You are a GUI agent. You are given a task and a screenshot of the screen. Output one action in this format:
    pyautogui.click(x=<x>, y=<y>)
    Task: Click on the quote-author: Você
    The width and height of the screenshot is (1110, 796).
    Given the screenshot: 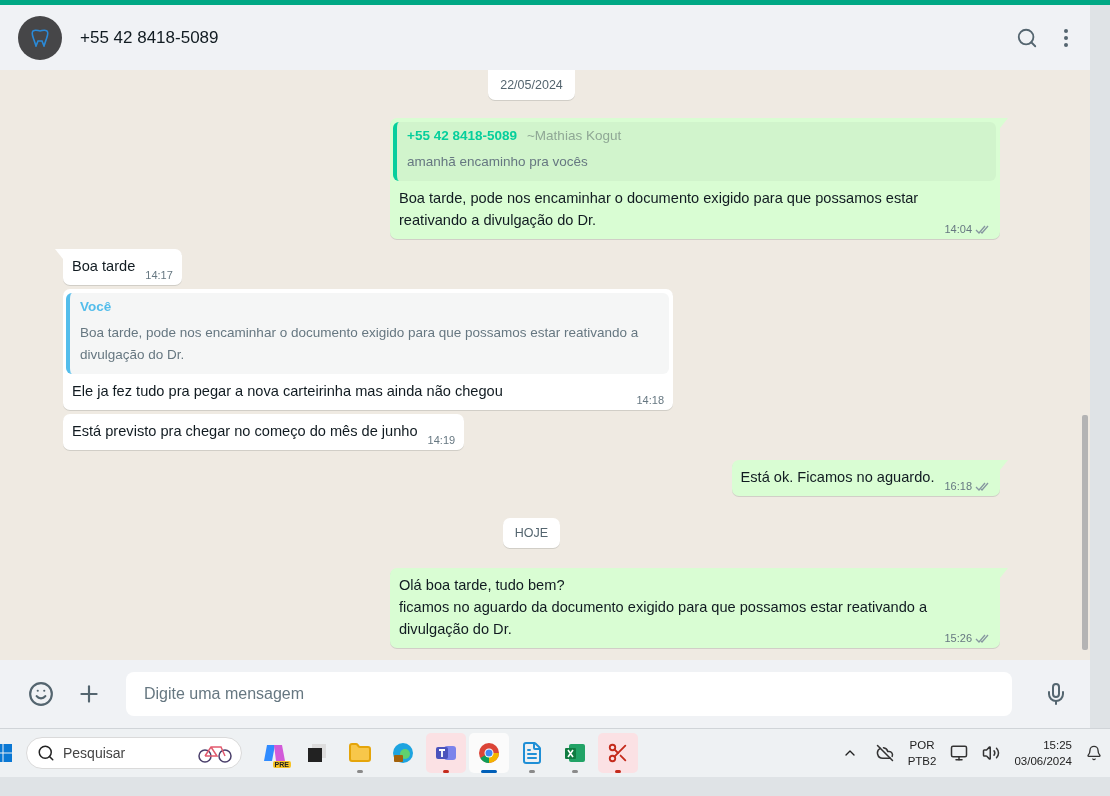 What is the action you would take?
    pyautogui.click(x=96, y=306)
    